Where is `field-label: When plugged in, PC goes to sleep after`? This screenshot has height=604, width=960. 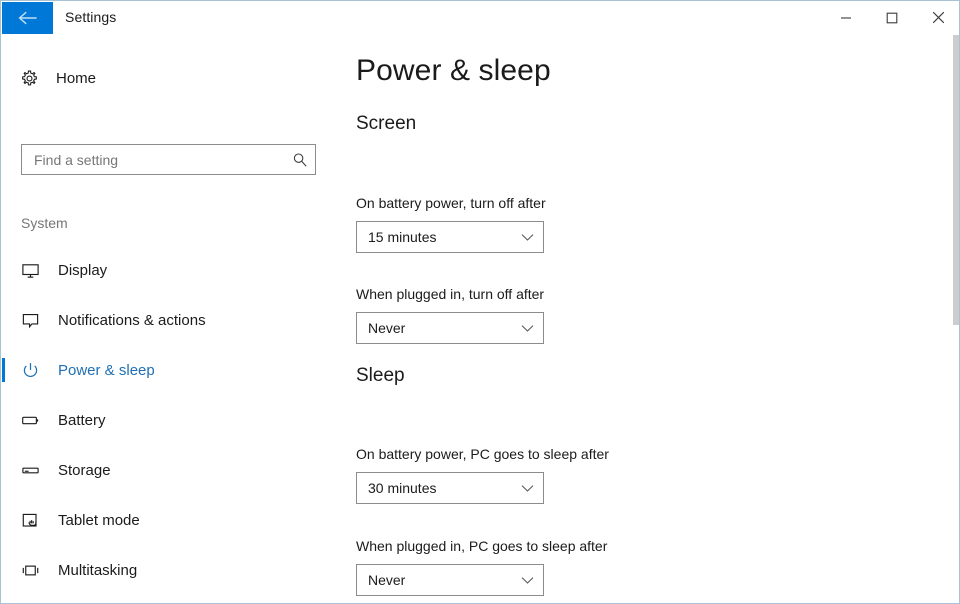
field-label: When plugged in, PC goes to sleep after is located at coordinates (482, 546).